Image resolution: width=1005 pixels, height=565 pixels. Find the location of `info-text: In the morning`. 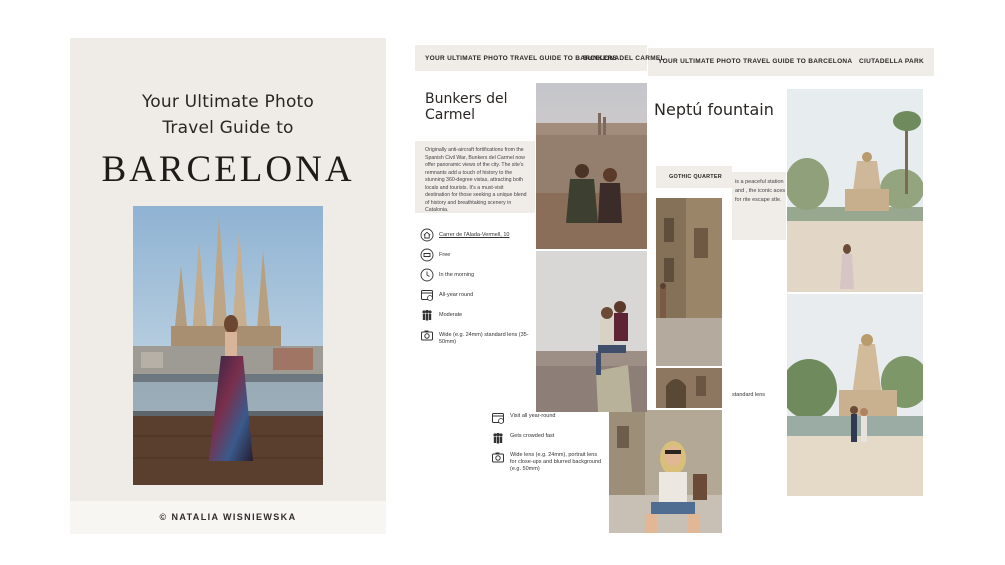

info-text: In the morning is located at coordinates (457, 275).